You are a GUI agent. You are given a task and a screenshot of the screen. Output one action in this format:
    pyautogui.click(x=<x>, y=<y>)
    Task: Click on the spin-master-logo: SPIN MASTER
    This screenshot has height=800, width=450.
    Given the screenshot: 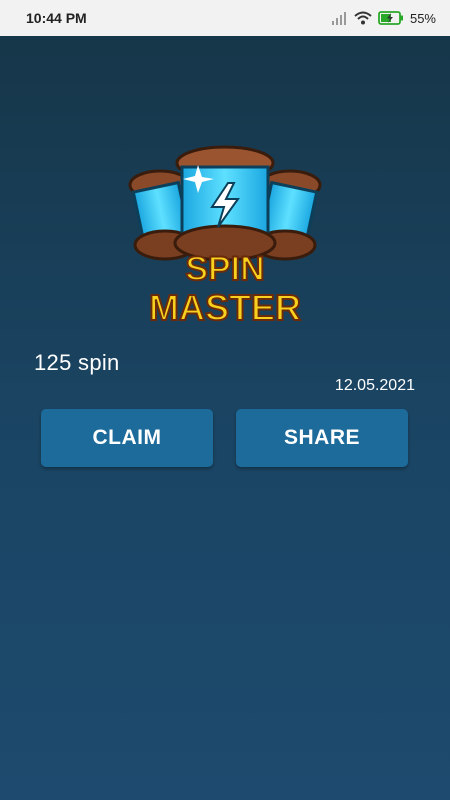 What is the action you would take?
    pyautogui.click(x=225, y=237)
    